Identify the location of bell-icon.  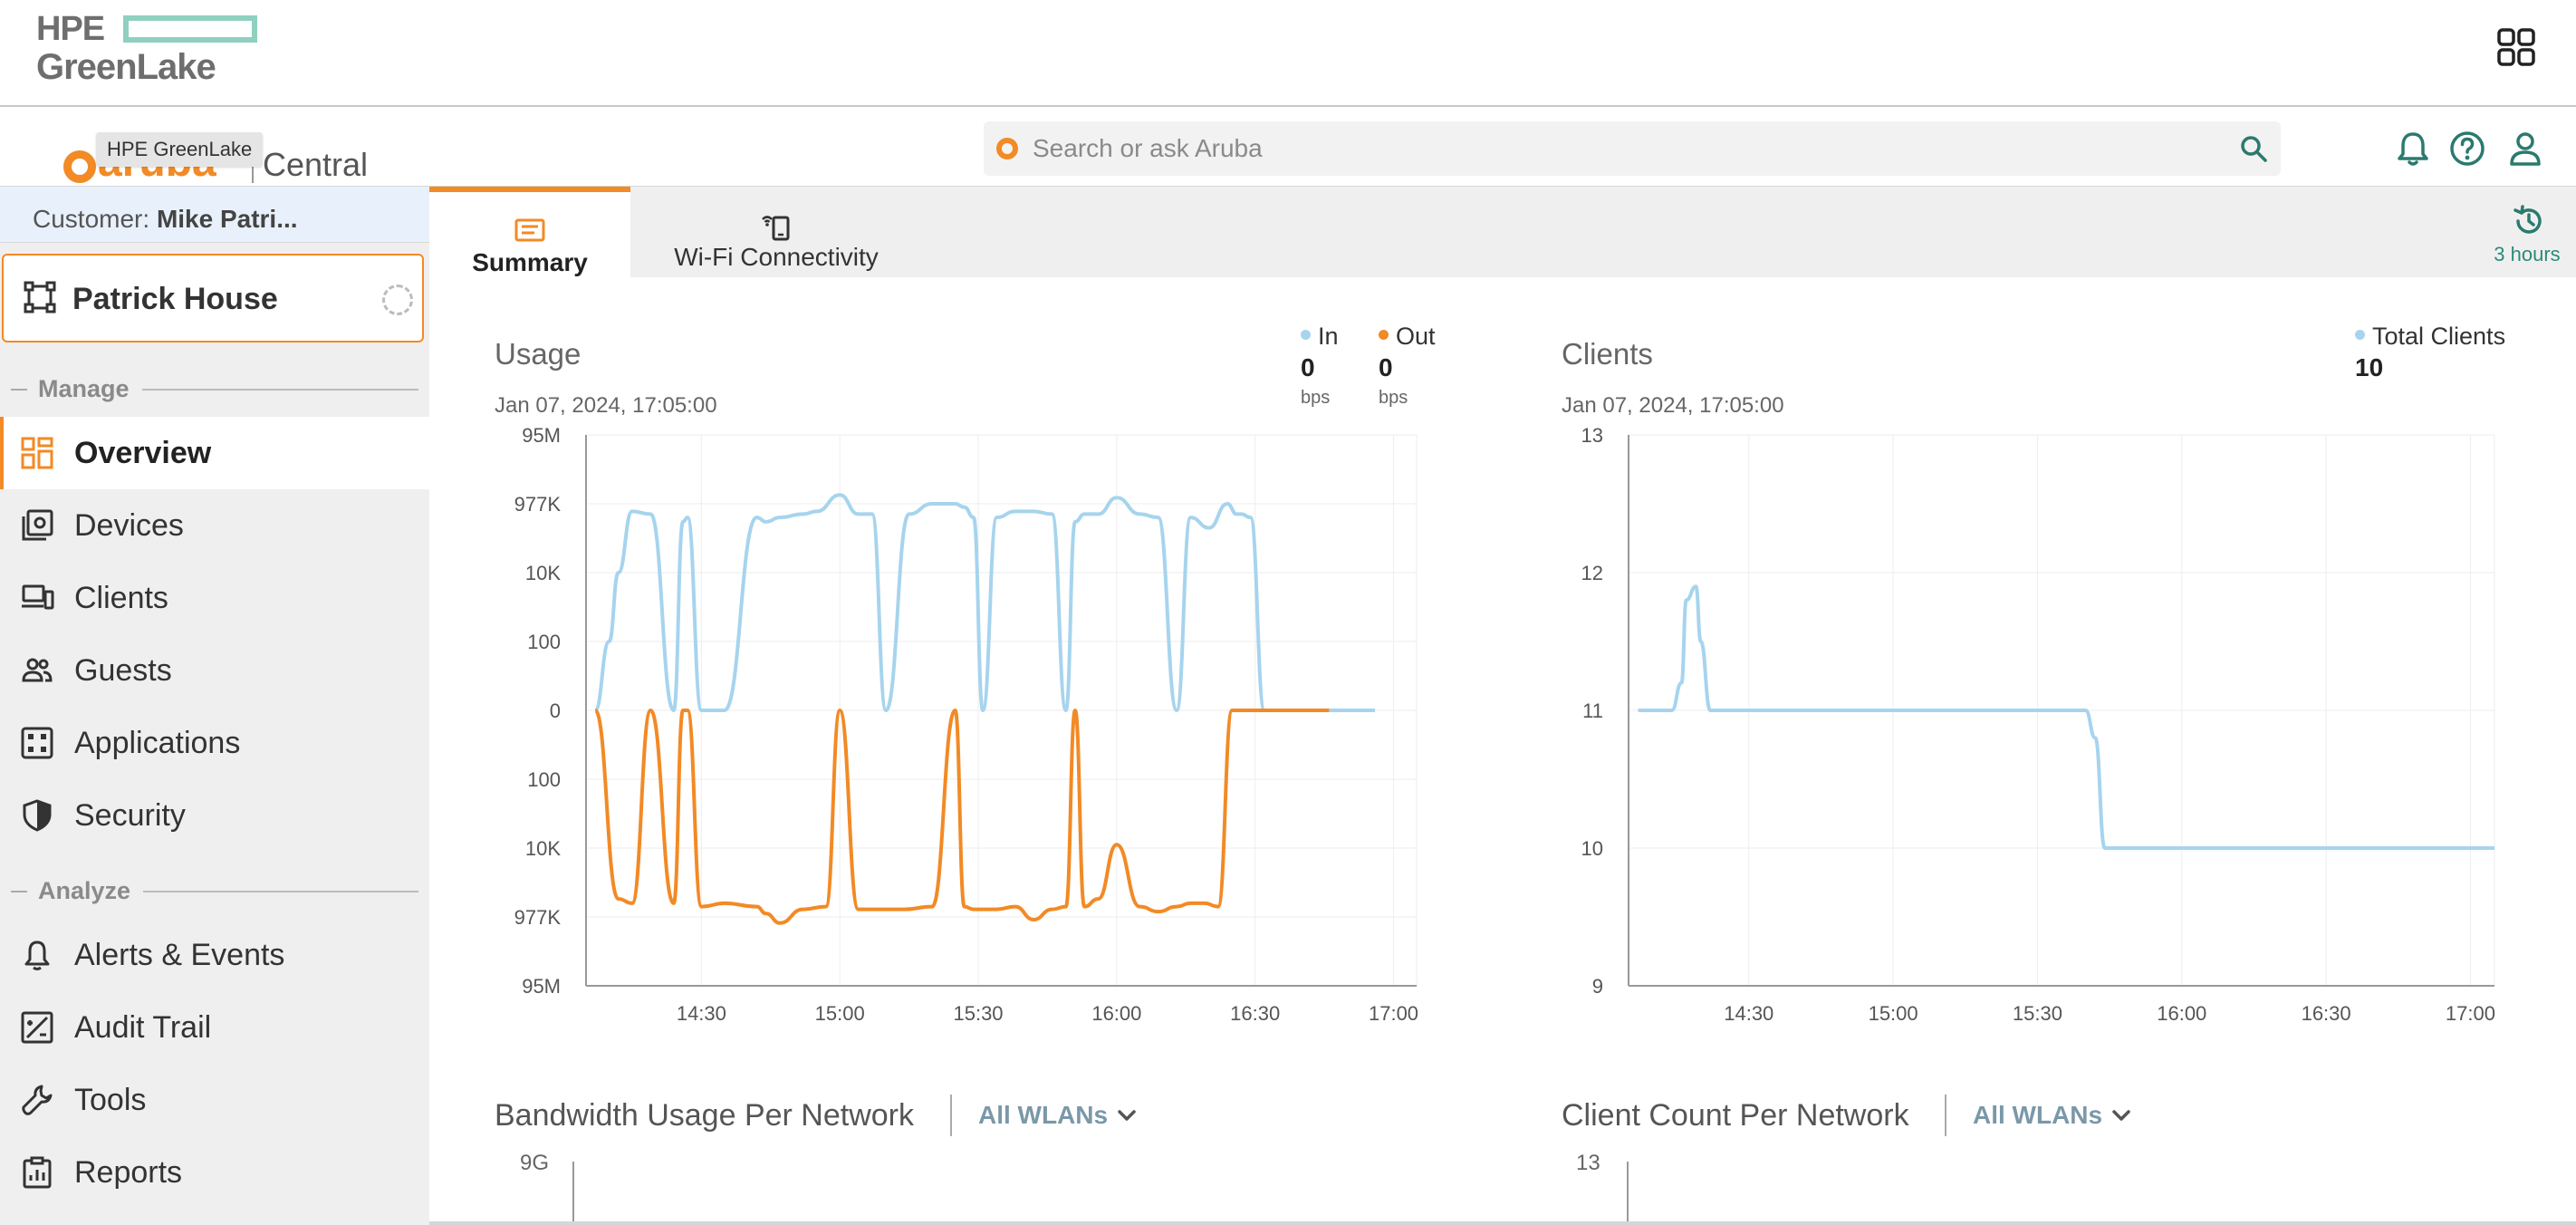
(37, 955).